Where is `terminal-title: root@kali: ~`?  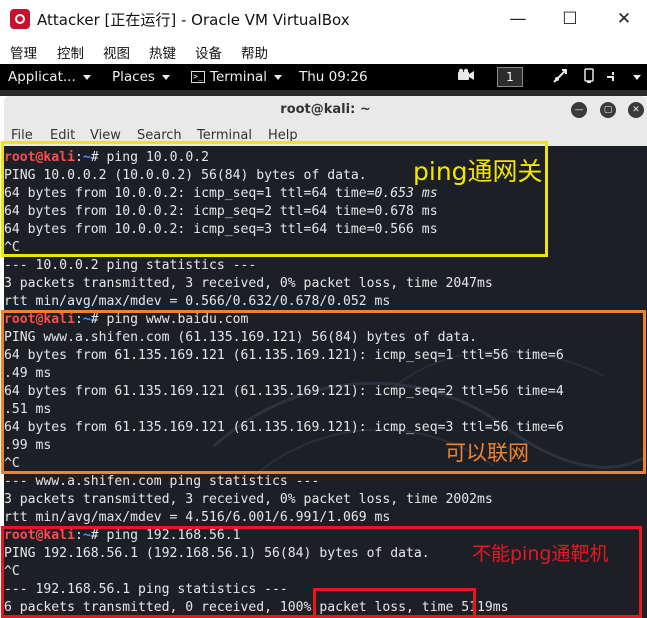
terminal-title: root@kali: ~ is located at coordinates (325, 109).